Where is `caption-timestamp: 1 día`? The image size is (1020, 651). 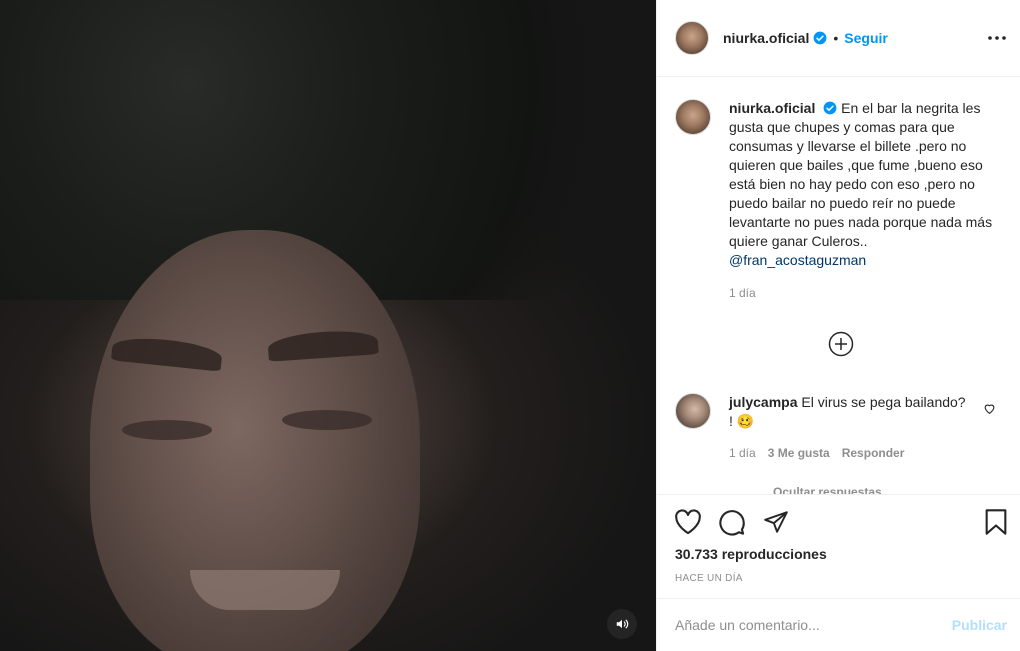 caption-timestamp: 1 día is located at coordinates (864, 293).